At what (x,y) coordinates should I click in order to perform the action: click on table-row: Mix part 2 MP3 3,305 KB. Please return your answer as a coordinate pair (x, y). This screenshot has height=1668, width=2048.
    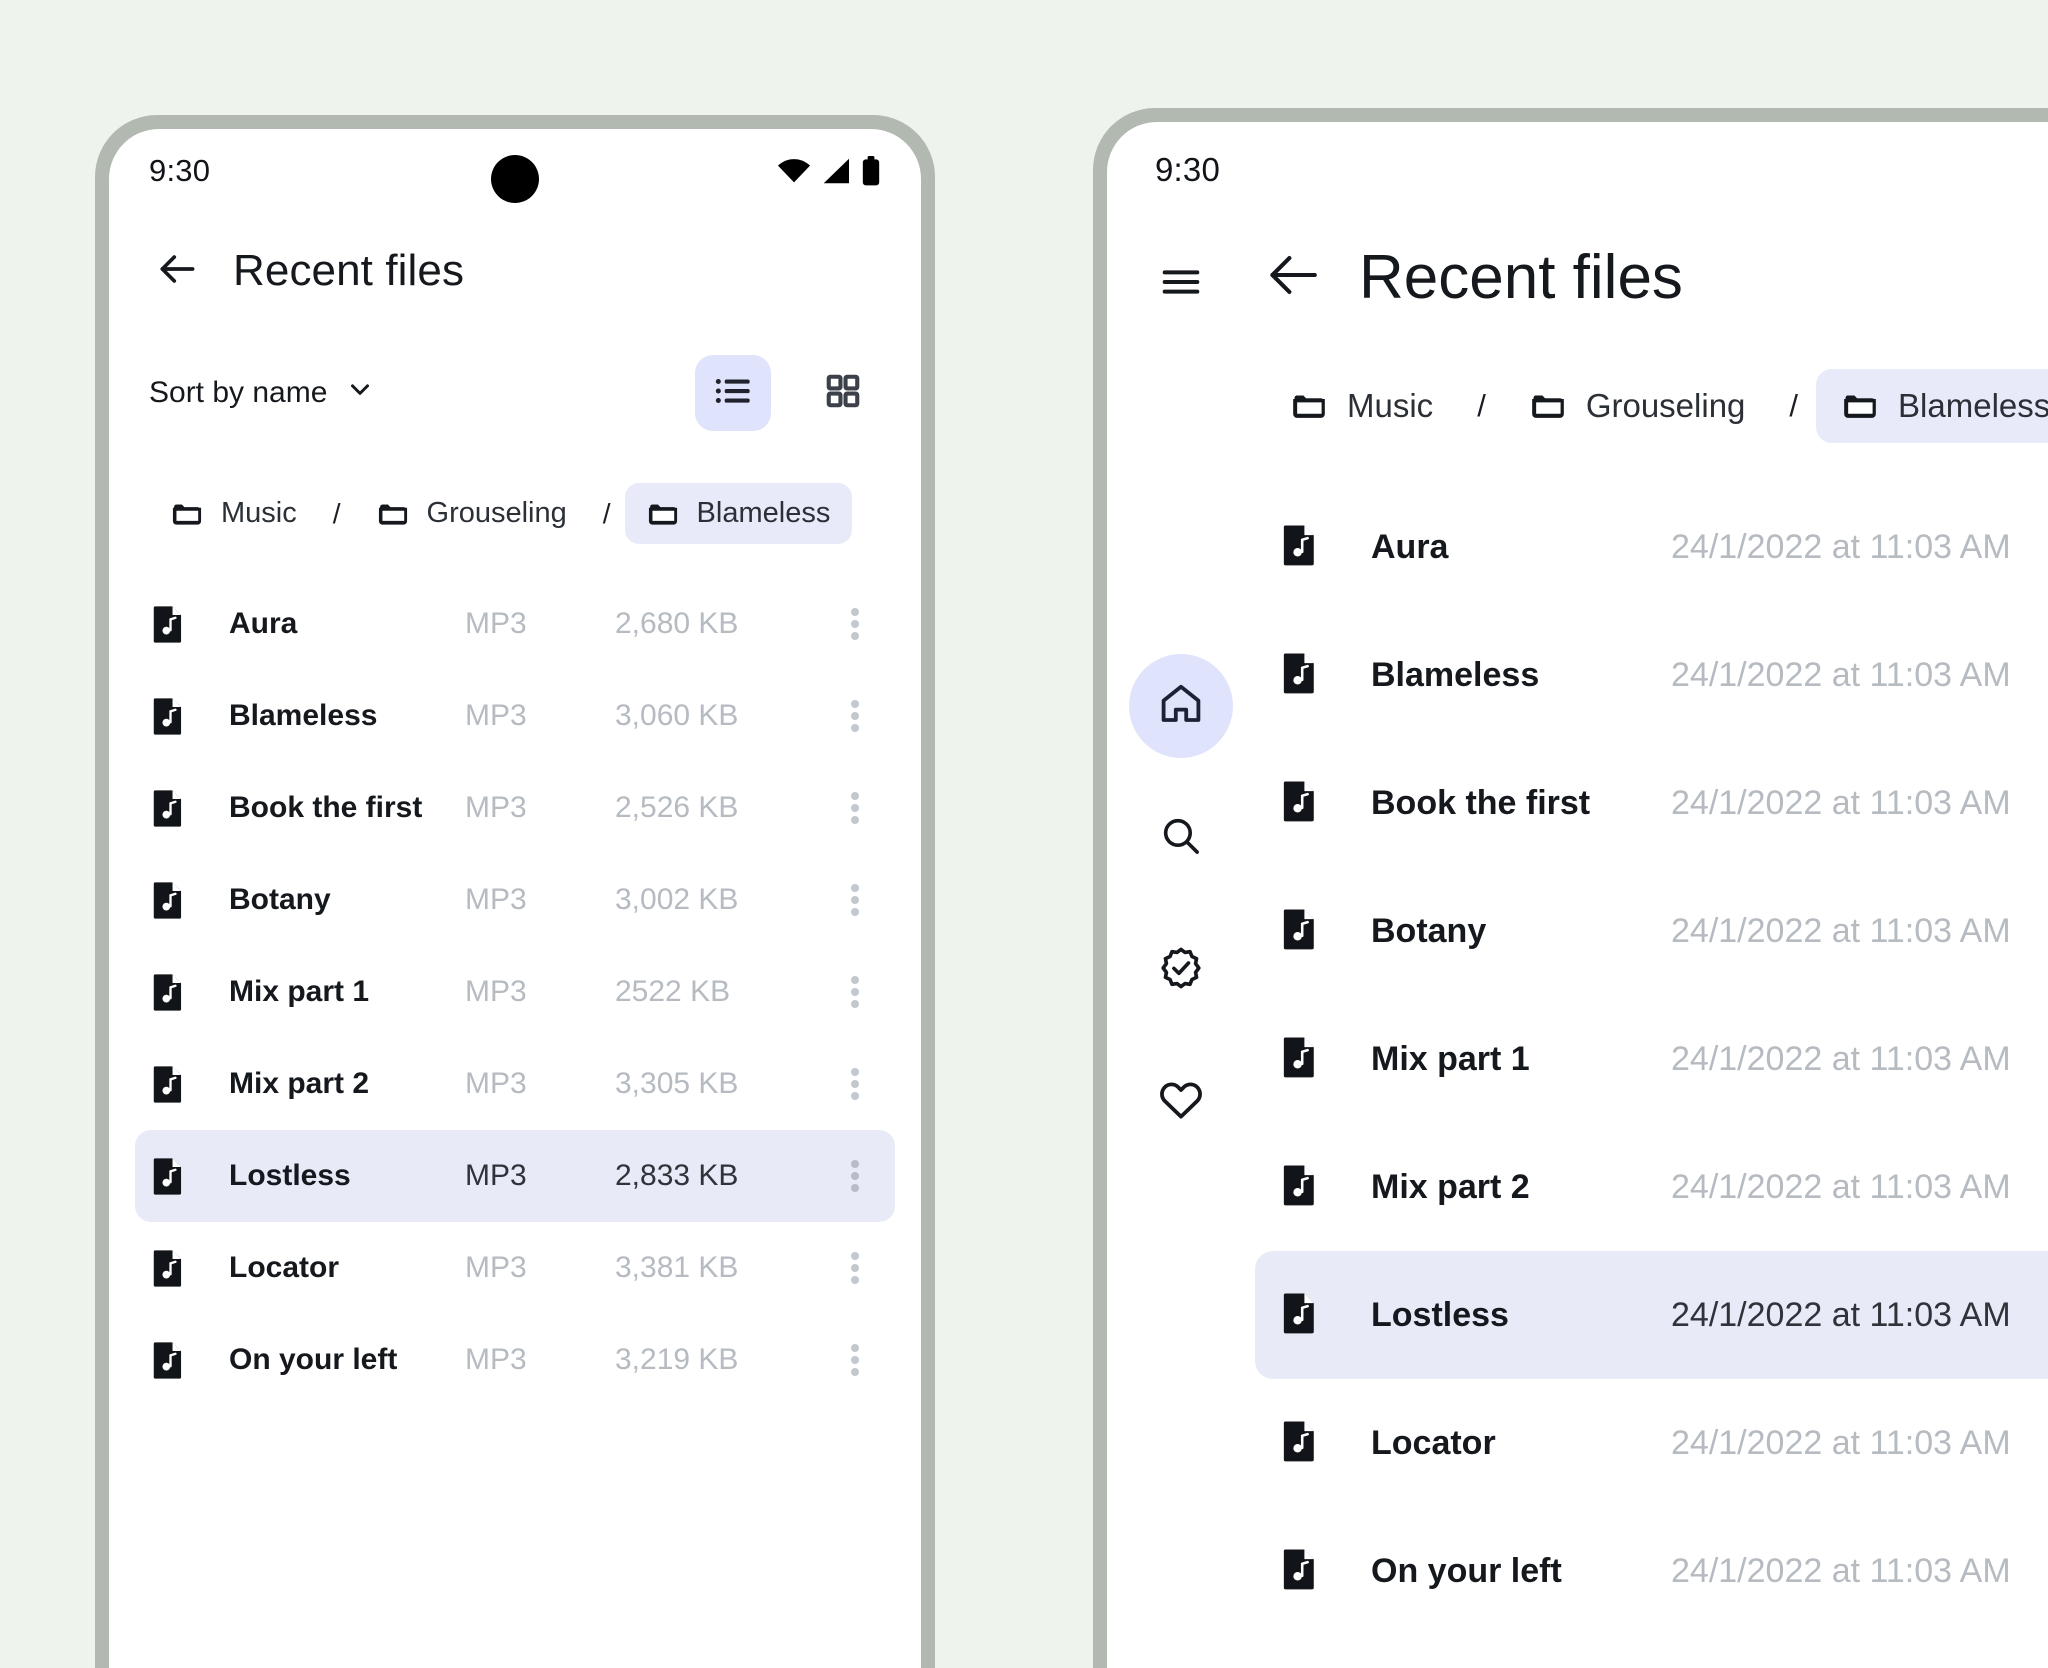
    Looking at the image, I should click on (515, 1084).